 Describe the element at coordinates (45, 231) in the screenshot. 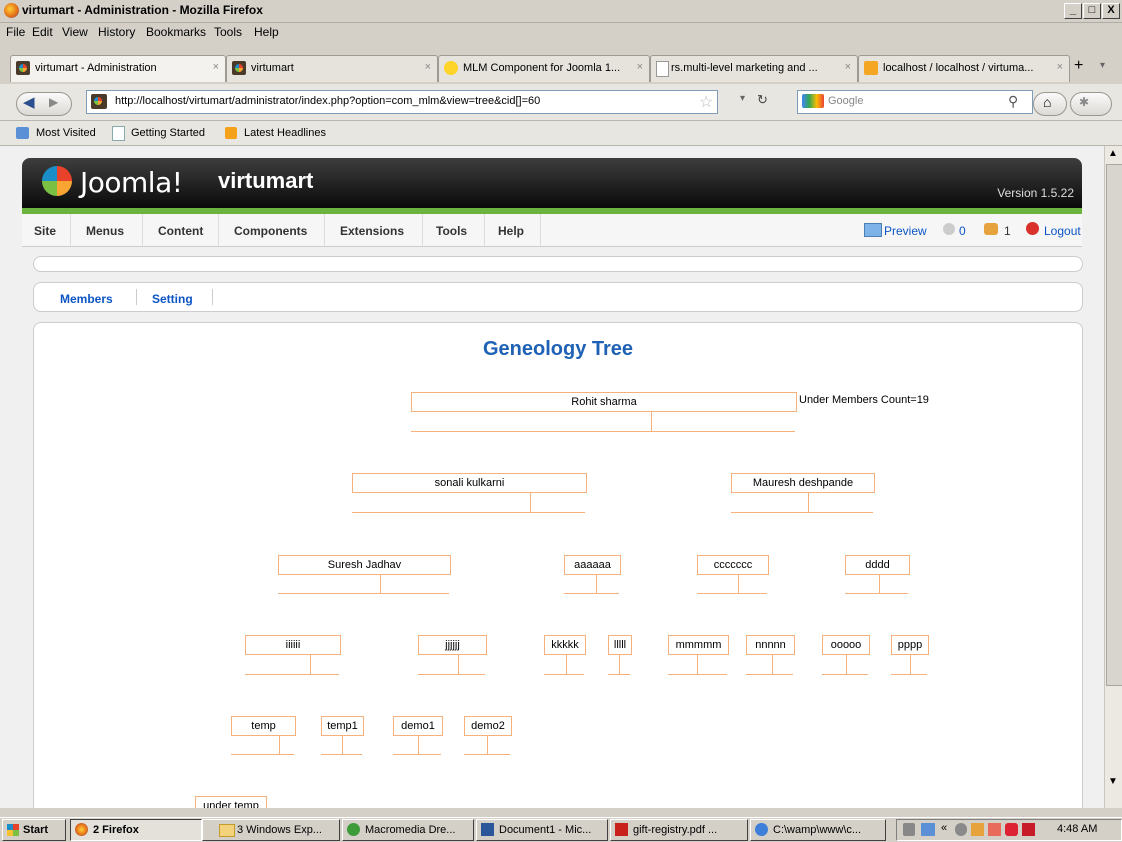

I see `menu-site: Site` at that location.